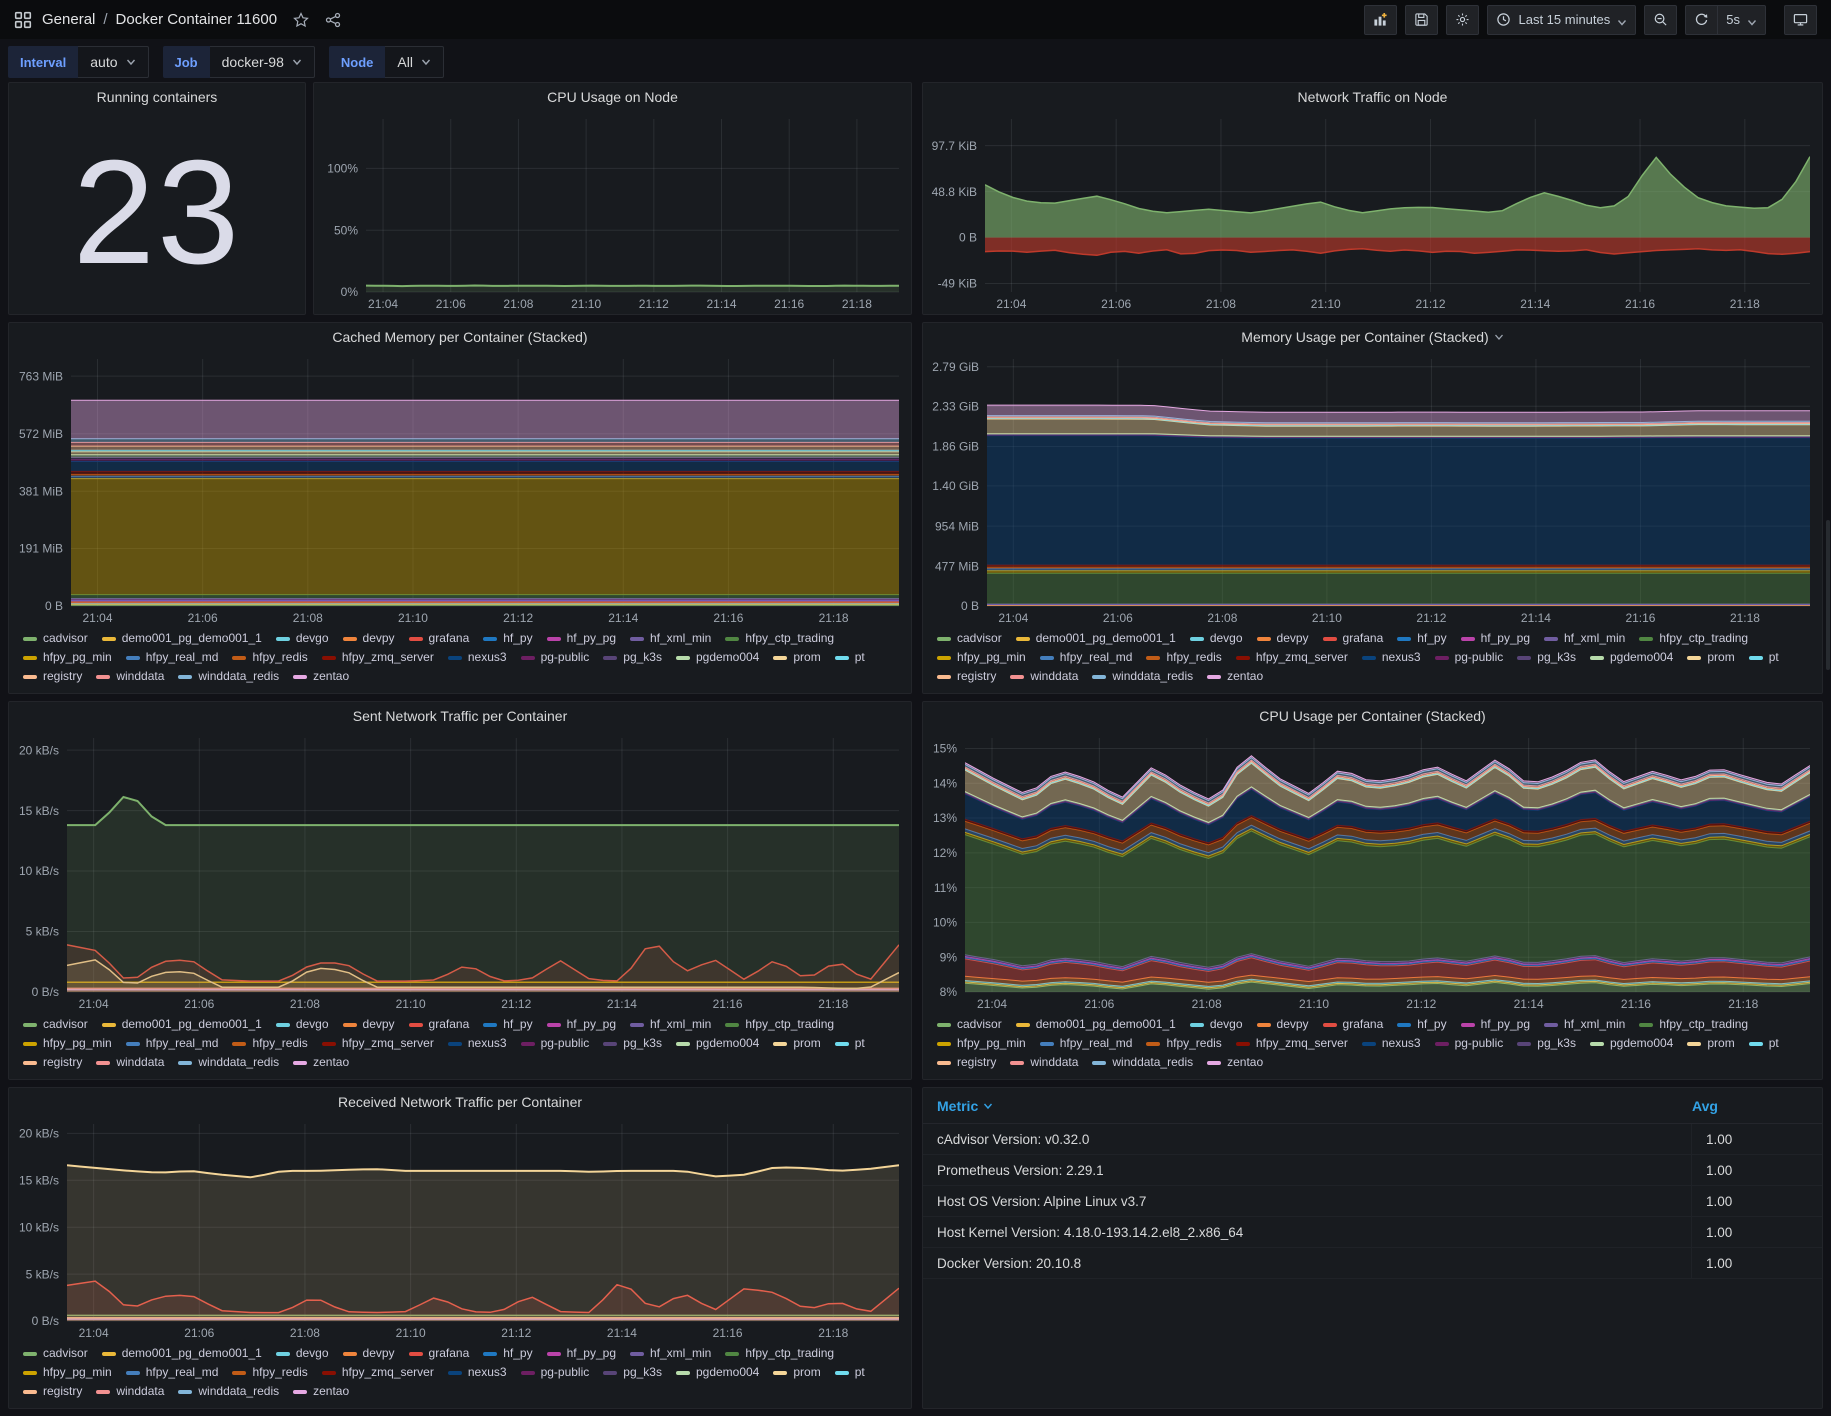 Image resolution: width=1831 pixels, height=1416 pixels. What do you see at coordinates (1750, 1106) in the screenshot?
I see `table-header-avg: Avg` at bounding box center [1750, 1106].